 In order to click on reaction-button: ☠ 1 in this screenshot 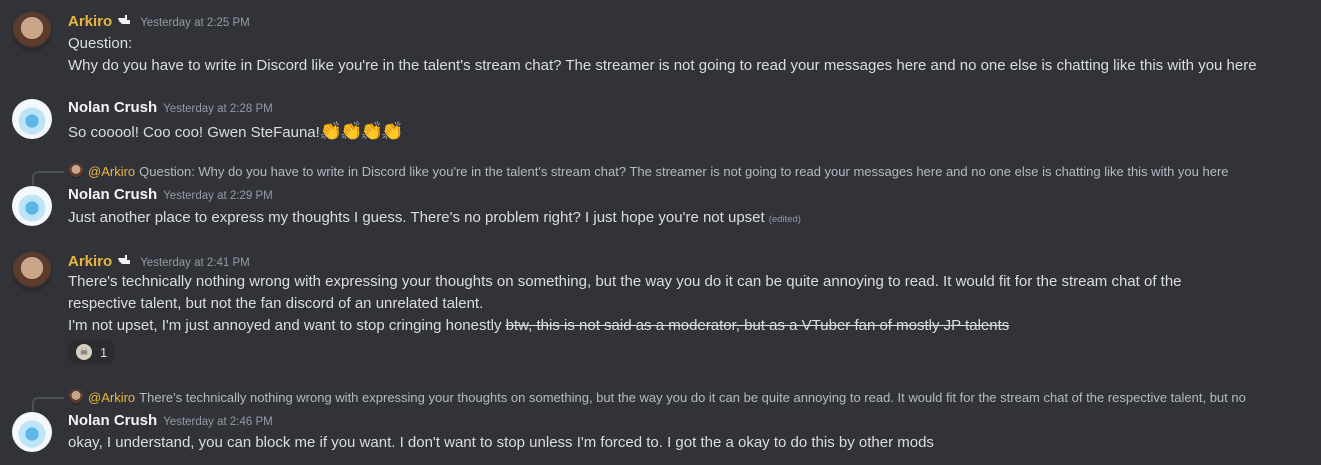, I will do `click(92, 352)`.